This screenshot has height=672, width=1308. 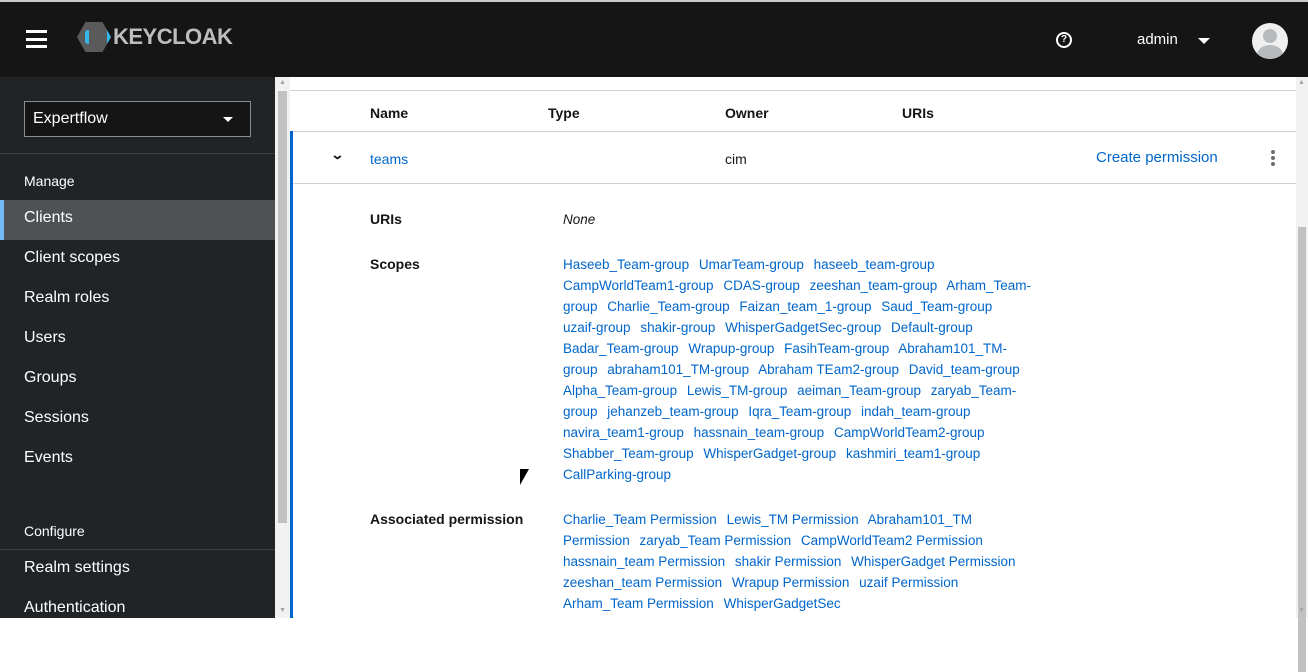 I want to click on permission-link: CampWorldTeam2 Permission, so click(x=892, y=540).